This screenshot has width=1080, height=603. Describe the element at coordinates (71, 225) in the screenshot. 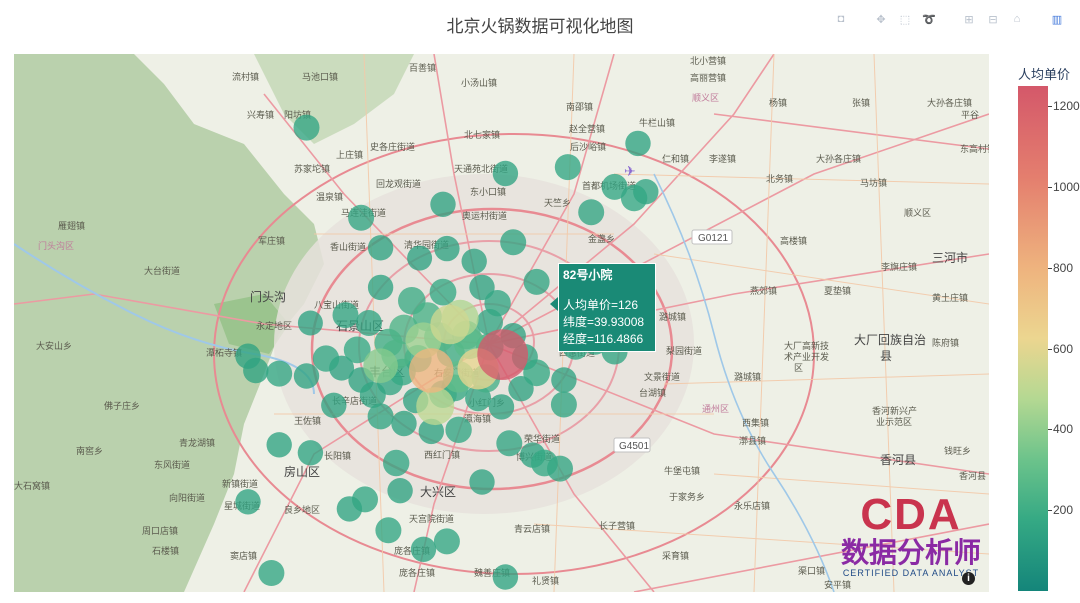

I see `map-label: 雁翅镇` at that location.